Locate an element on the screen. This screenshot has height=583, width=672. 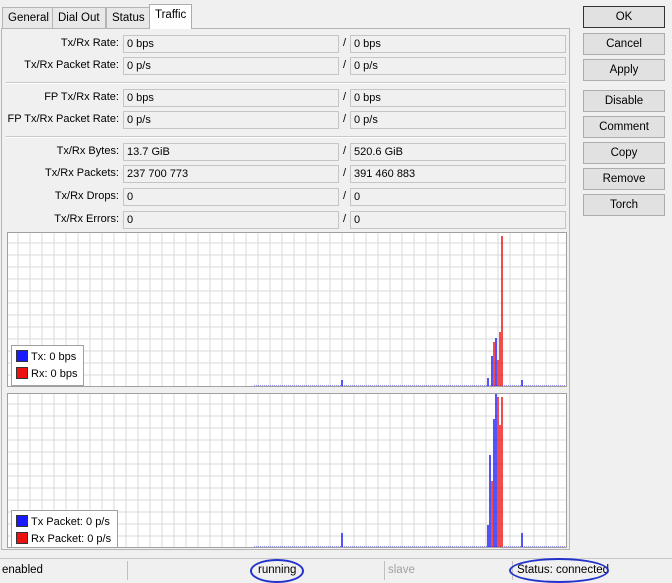
tab-status: Status is located at coordinates (128, 17).